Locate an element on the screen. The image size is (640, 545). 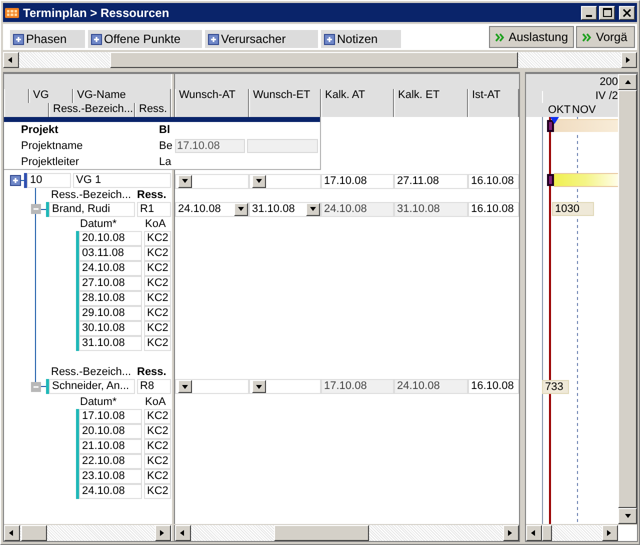
project-bar is located at coordinates (586, 125).